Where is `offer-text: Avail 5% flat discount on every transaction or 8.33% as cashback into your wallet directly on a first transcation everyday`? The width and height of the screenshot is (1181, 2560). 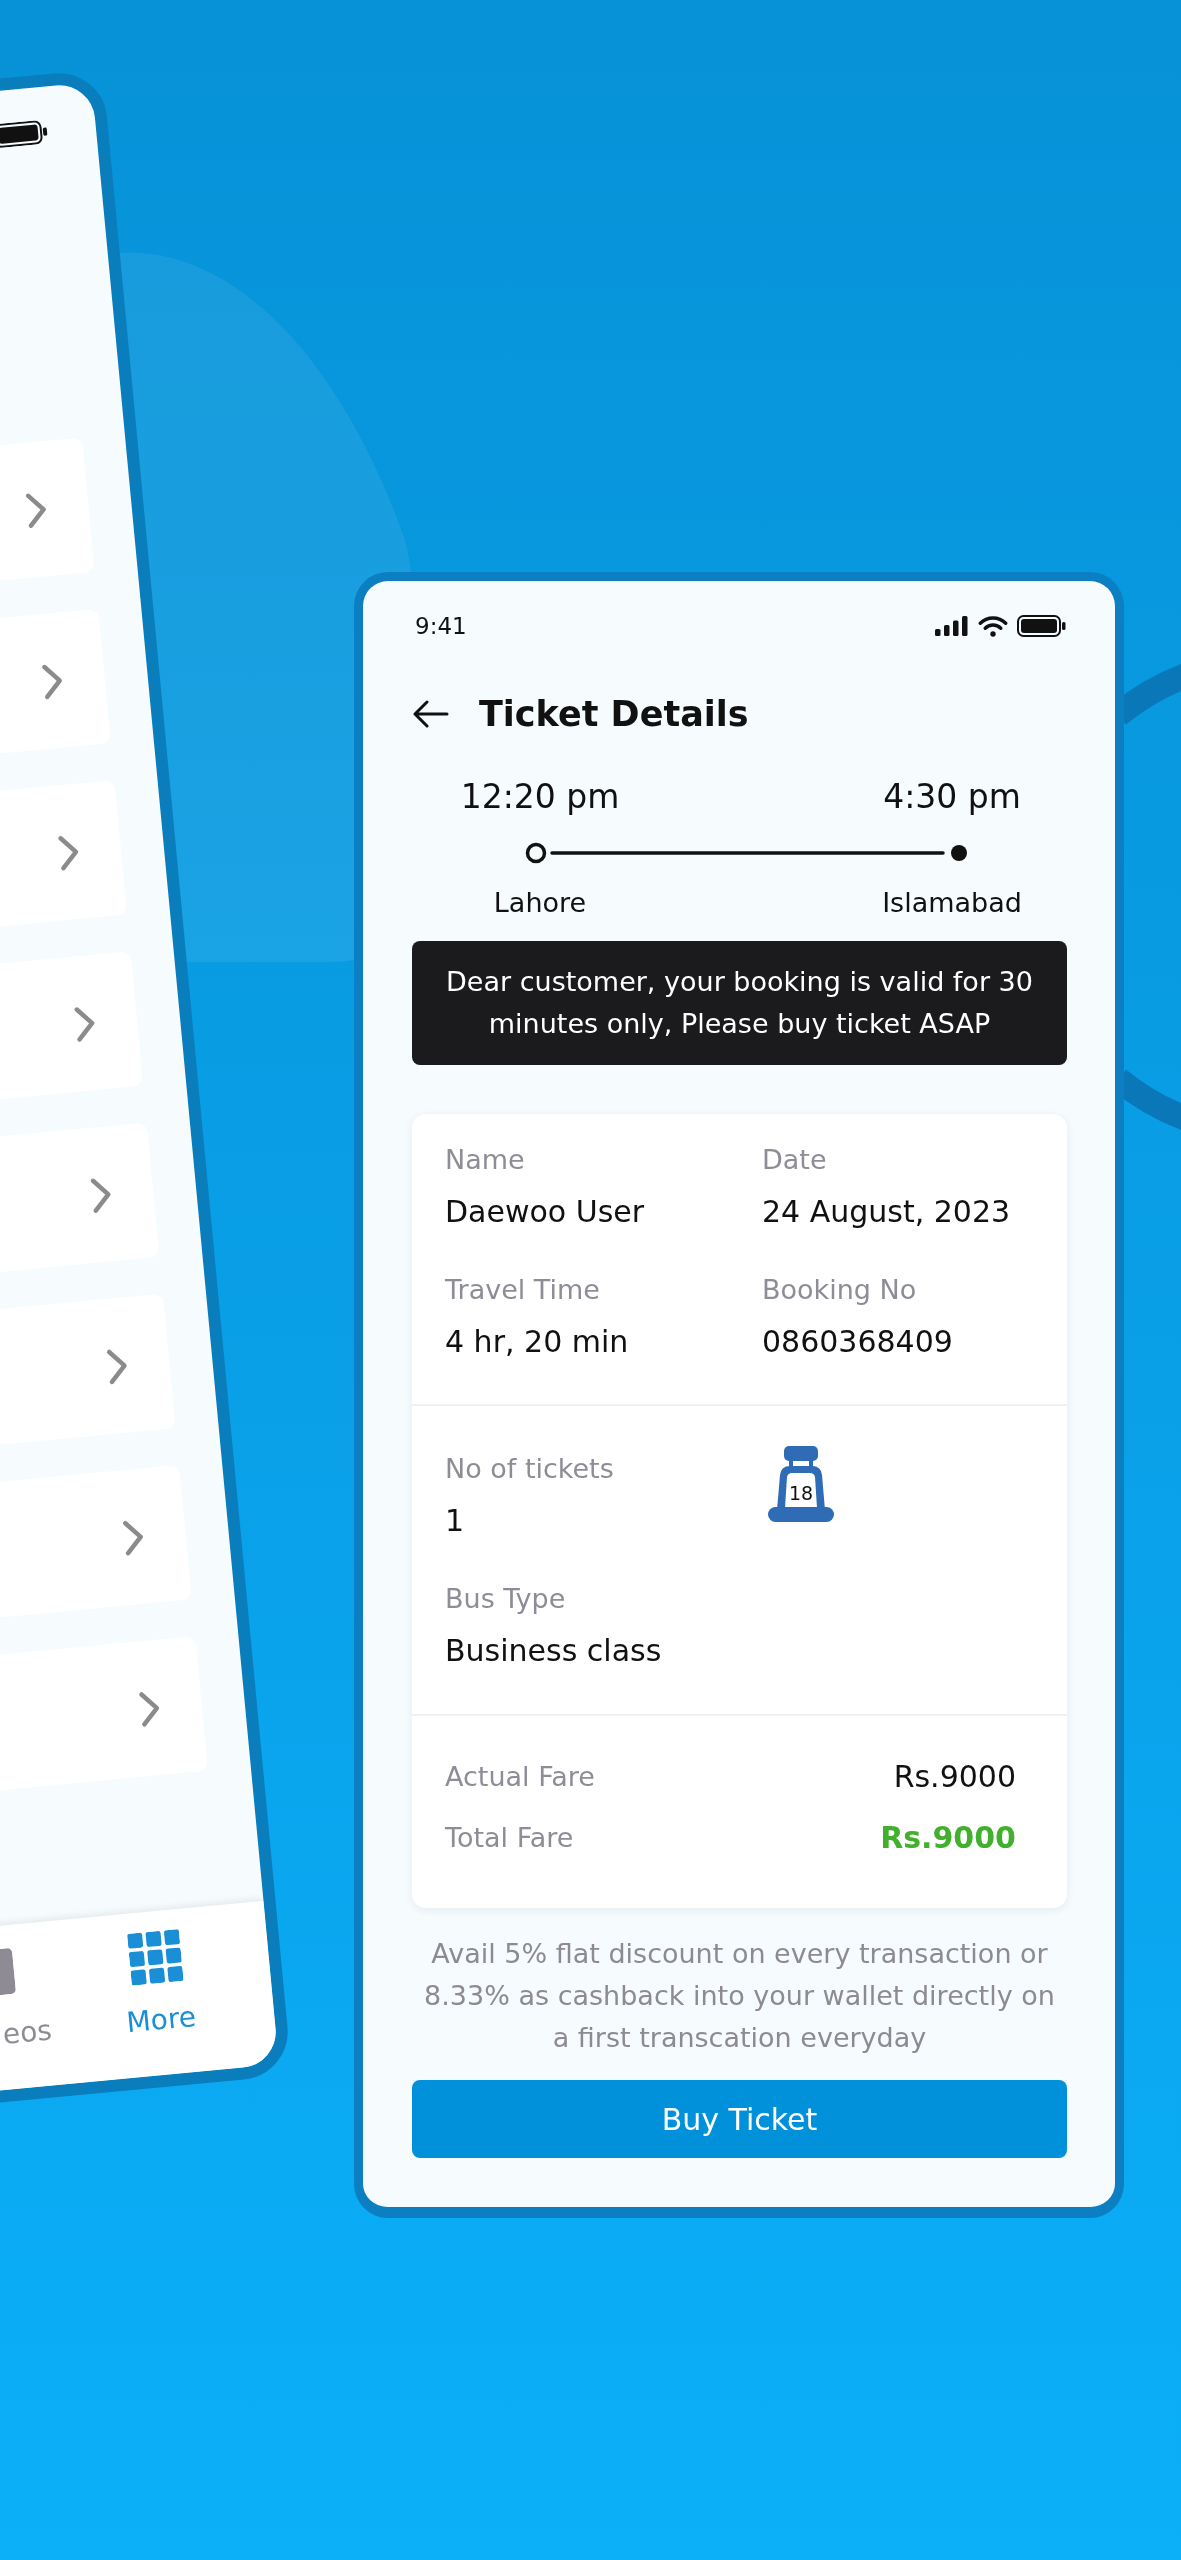 offer-text: Avail 5% flat discount on every transaction or 8.33% as cashback into your wallet directly on a first transcation everyday is located at coordinates (739, 1996).